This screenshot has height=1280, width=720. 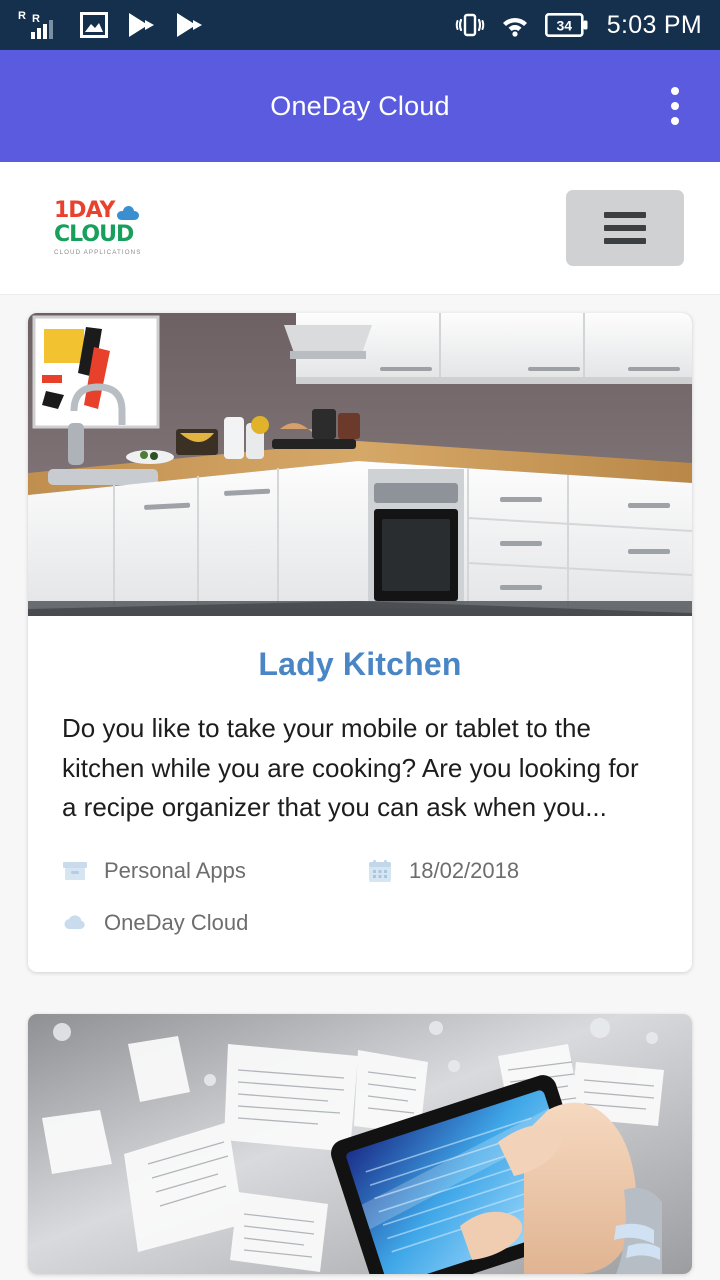 I want to click on article-date: 18/02/2018, so click(x=443, y=871).